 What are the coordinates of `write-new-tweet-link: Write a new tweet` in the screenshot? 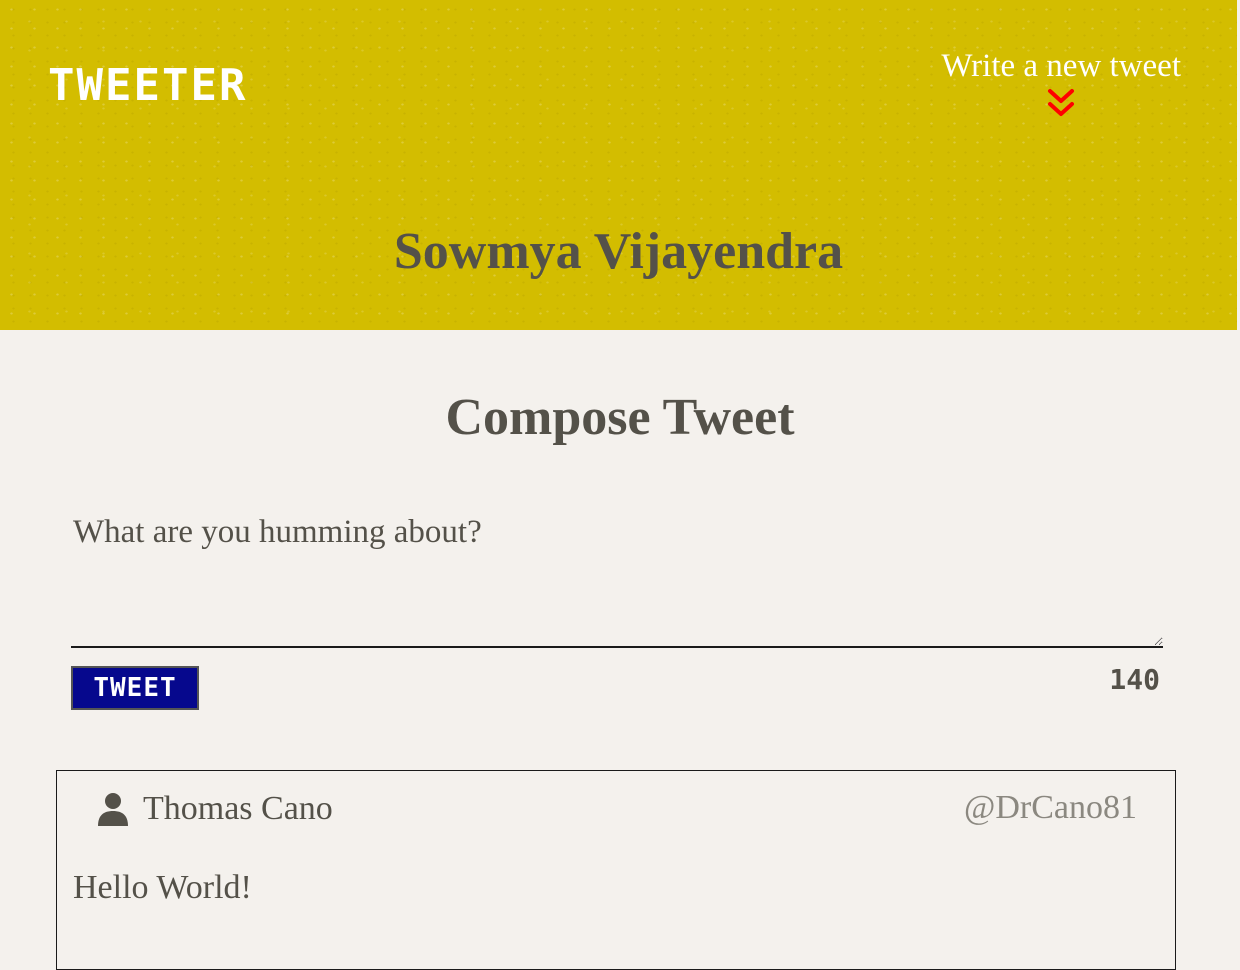 It's located at (1061, 84).